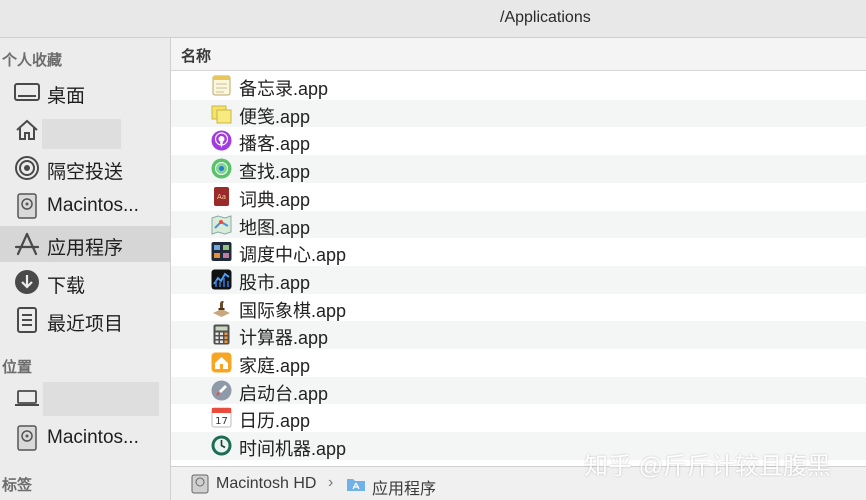  I want to click on sidebar-item-home, so click(85, 130).